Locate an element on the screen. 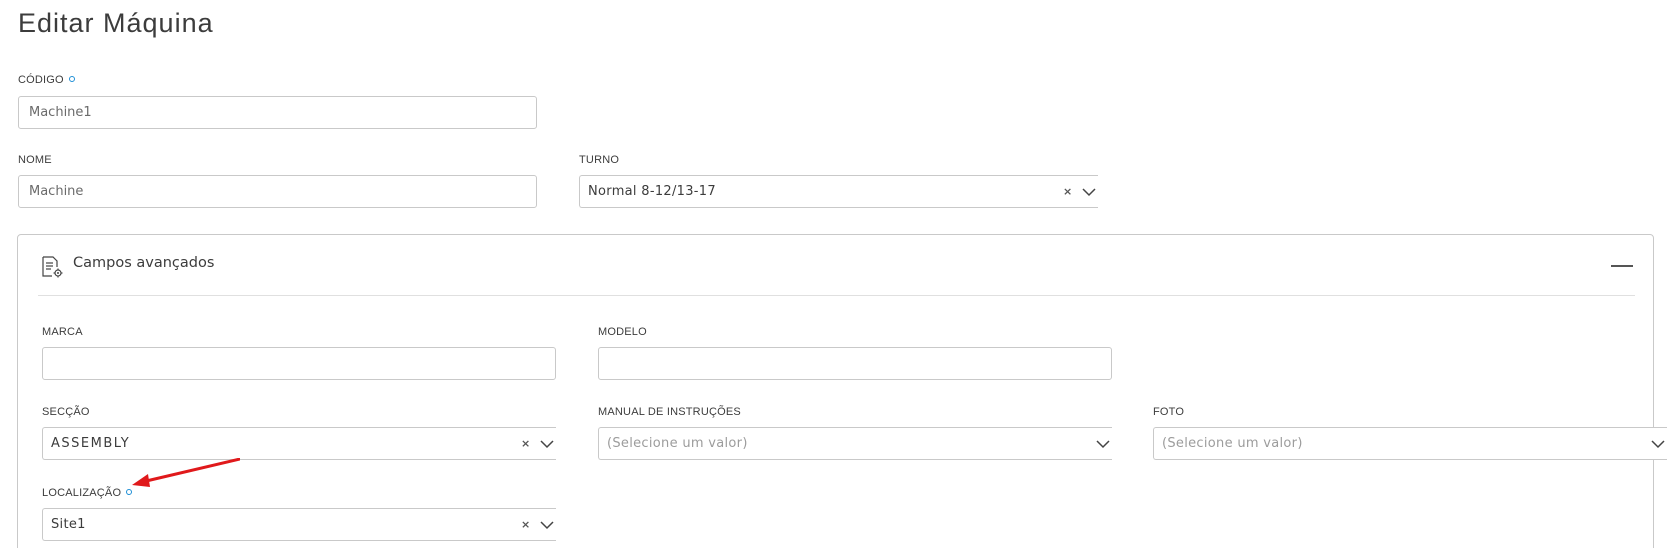 The width and height of the screenshot is (1672, 548). seccao-select-value: ASSEMBLY is located at coordinates (91, 443).